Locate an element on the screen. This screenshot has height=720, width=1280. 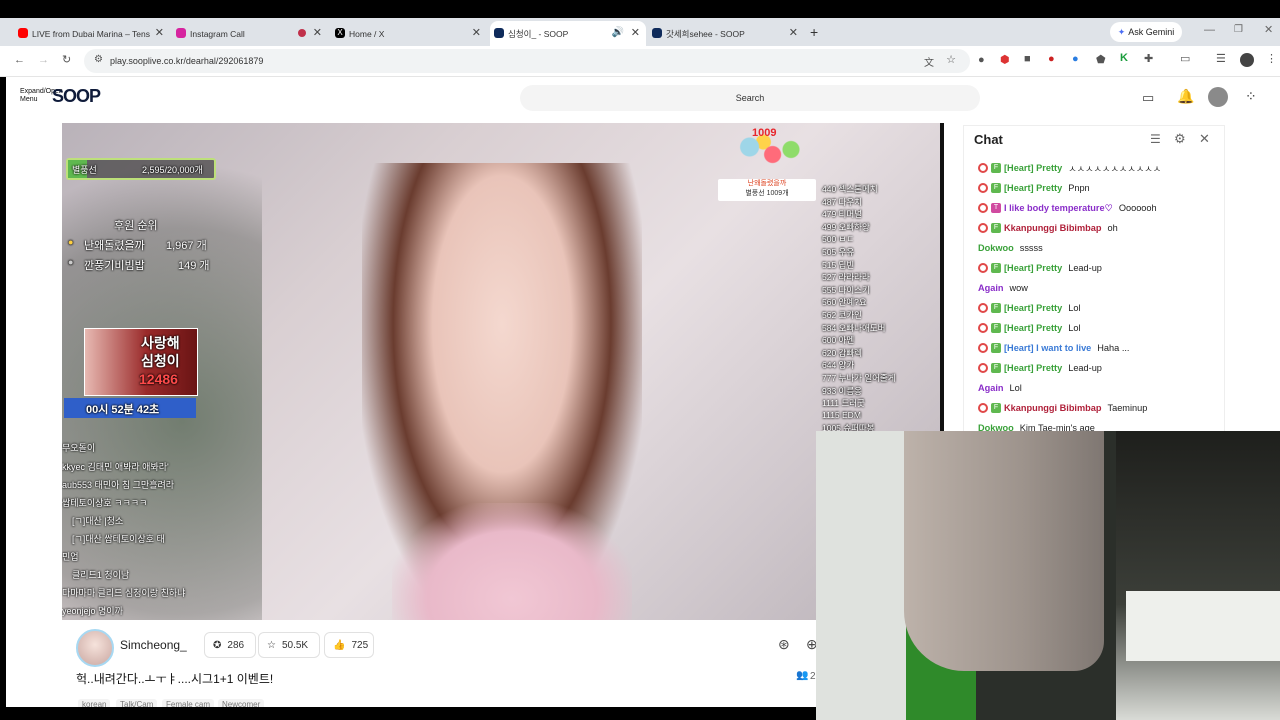
donation-entry: 777 누나가 일어줄게 is located at coordinates (859, 378).